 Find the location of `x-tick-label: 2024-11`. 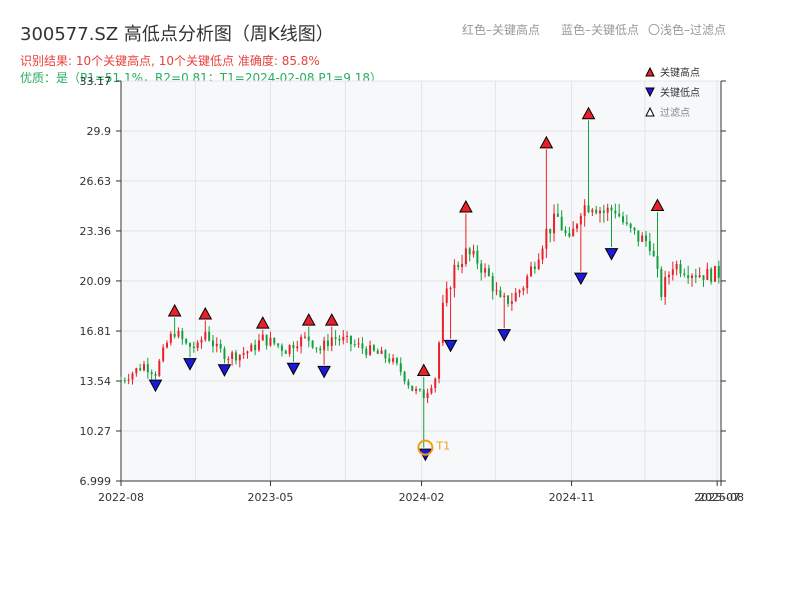

x-tick-label: 2024-11 is located at coordinates (572, 497).